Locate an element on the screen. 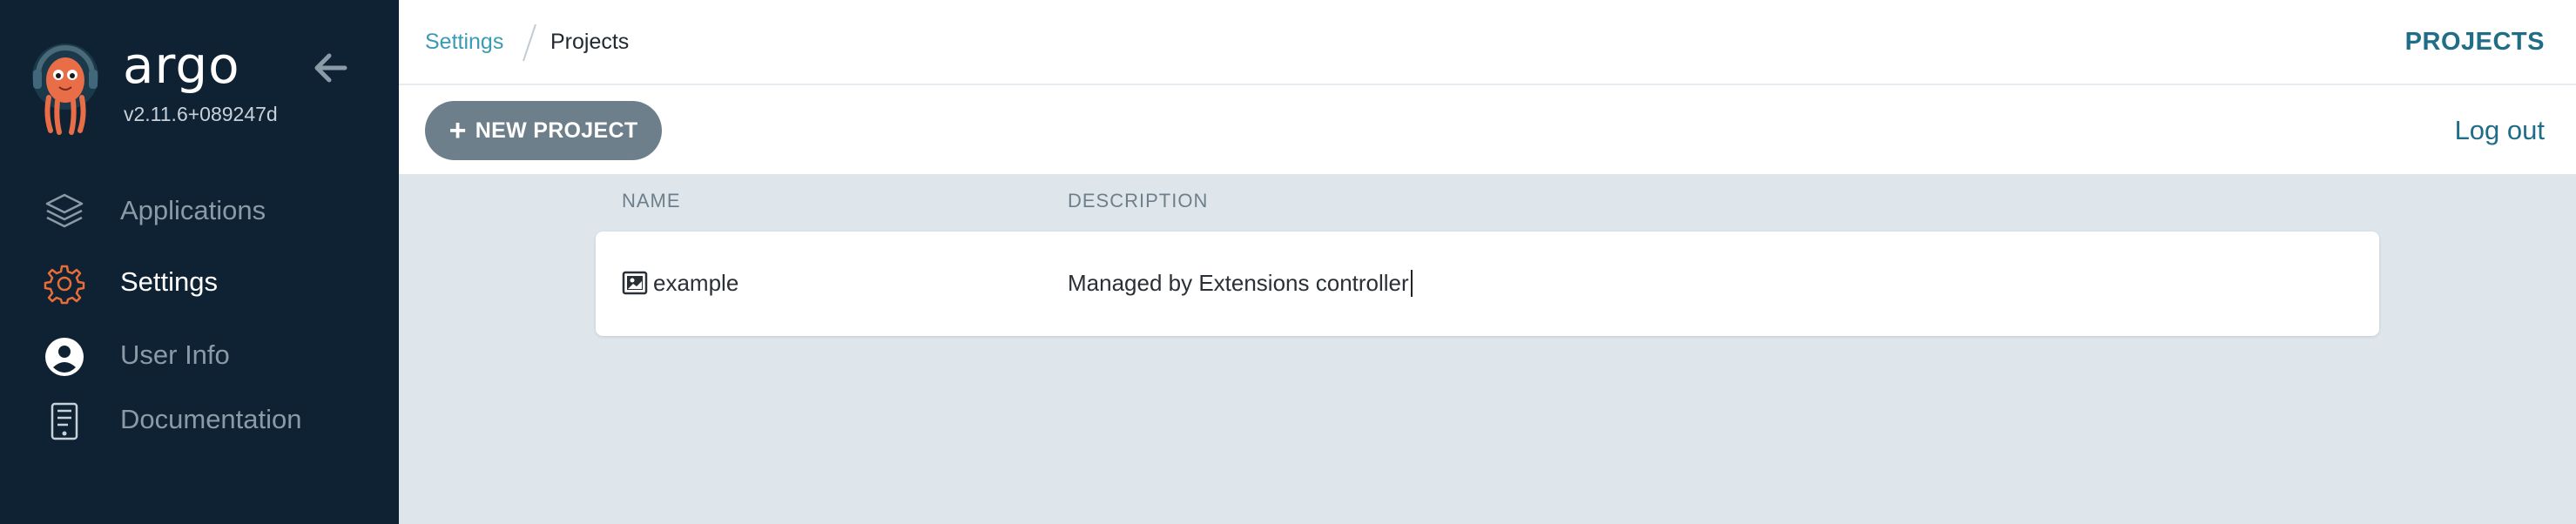  new-project-button: + NEW PROJECT is located at coordinates (543, 130).